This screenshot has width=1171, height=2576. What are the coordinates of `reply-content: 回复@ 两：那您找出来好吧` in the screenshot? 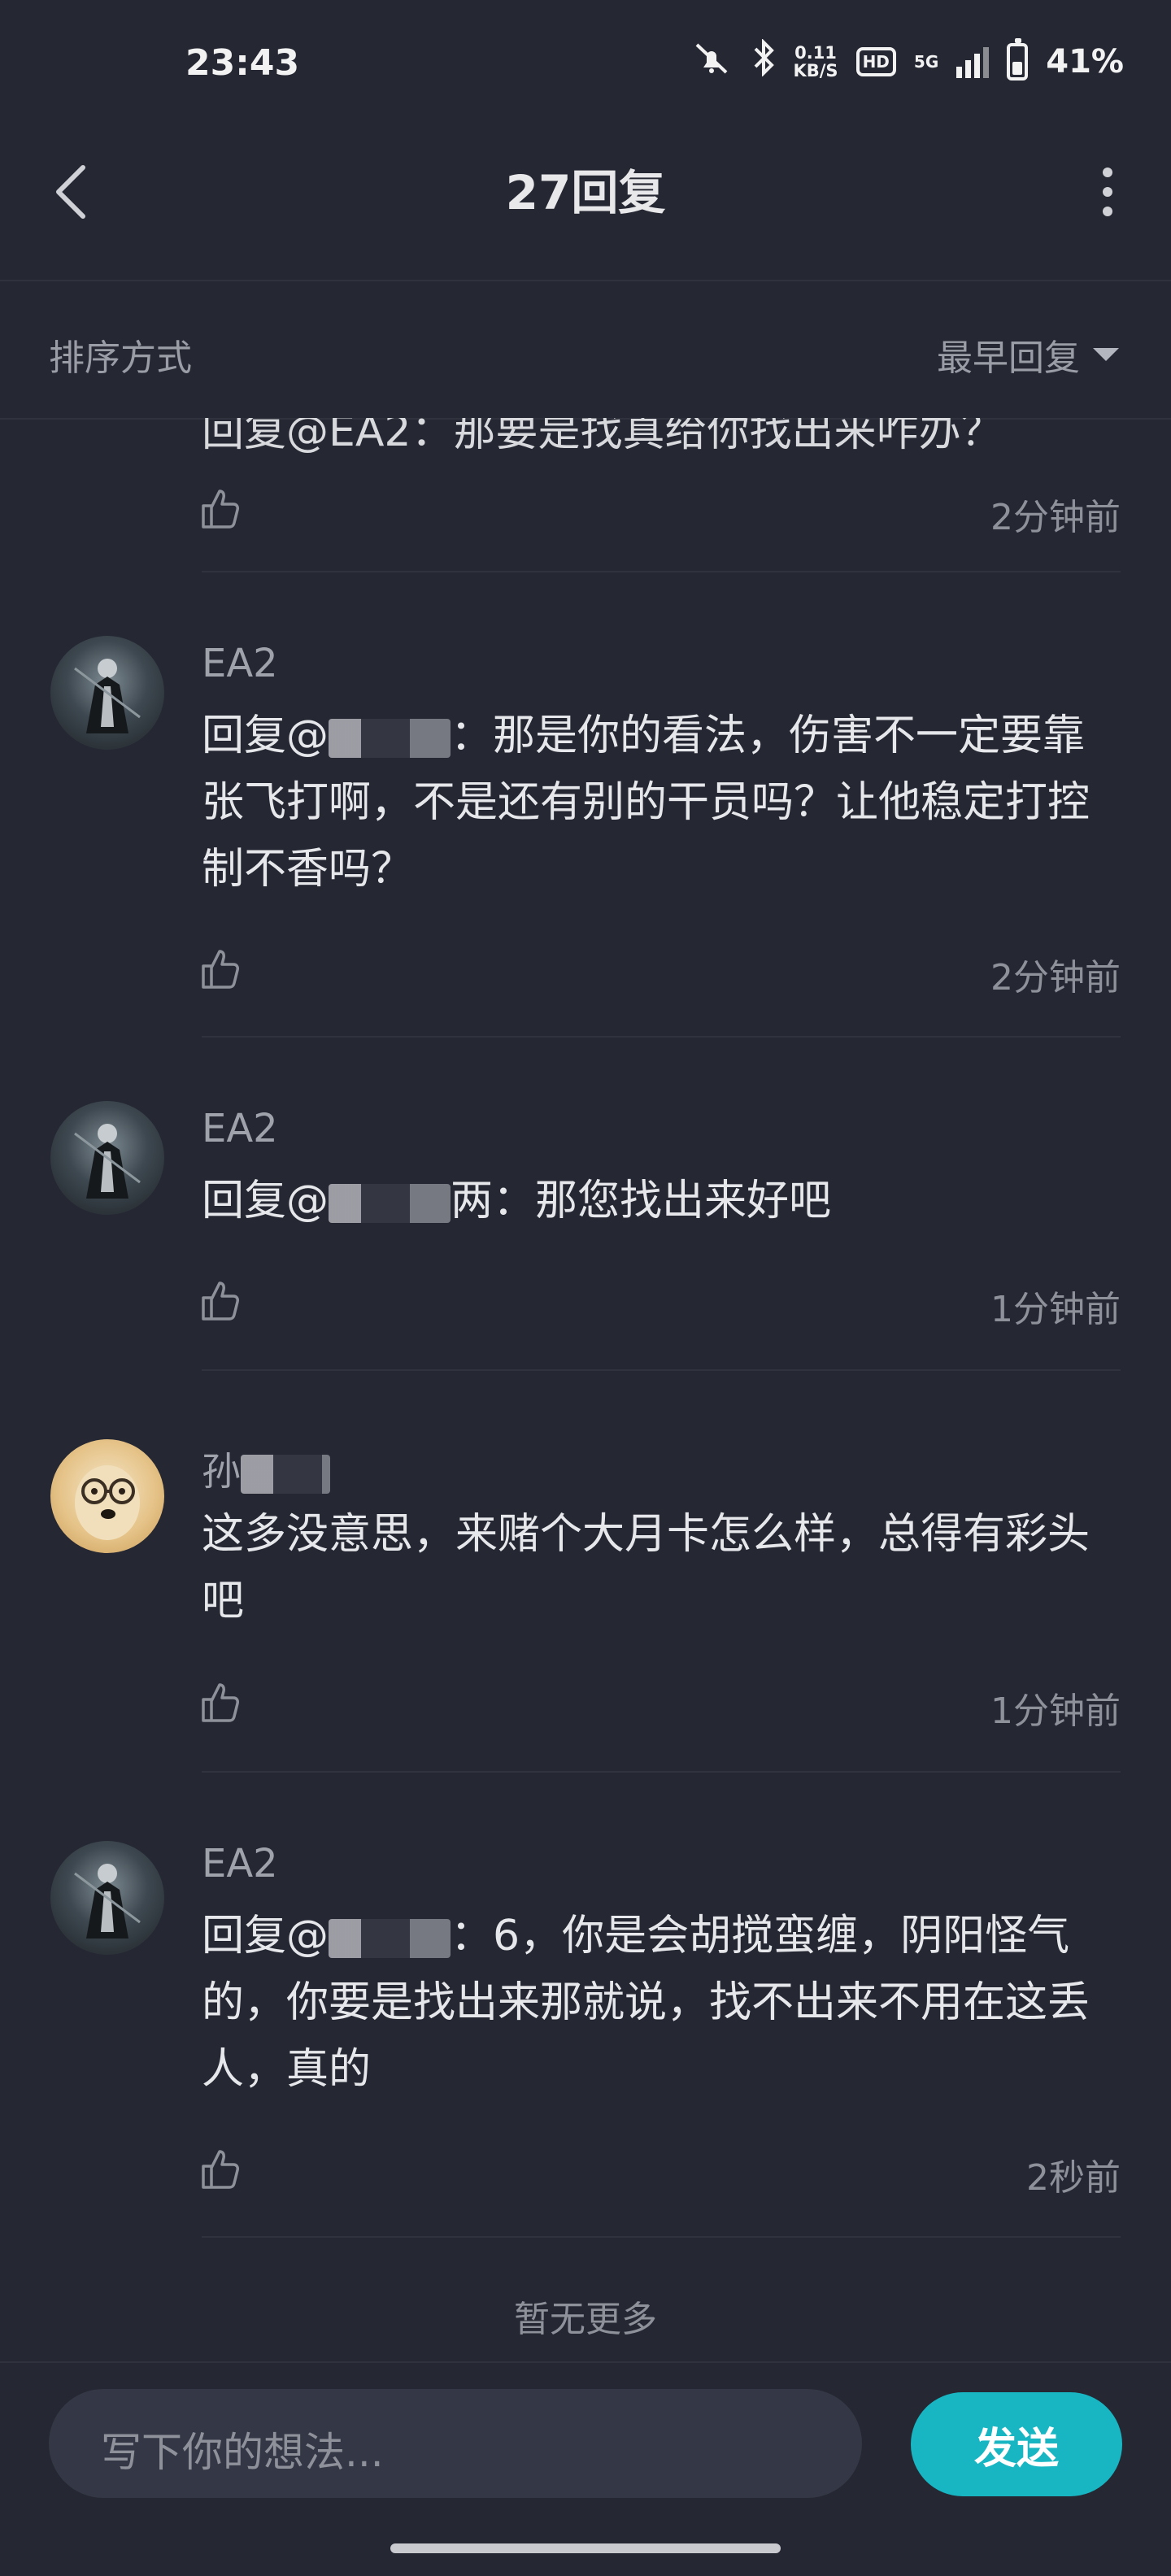 It's located at (661, 1201).